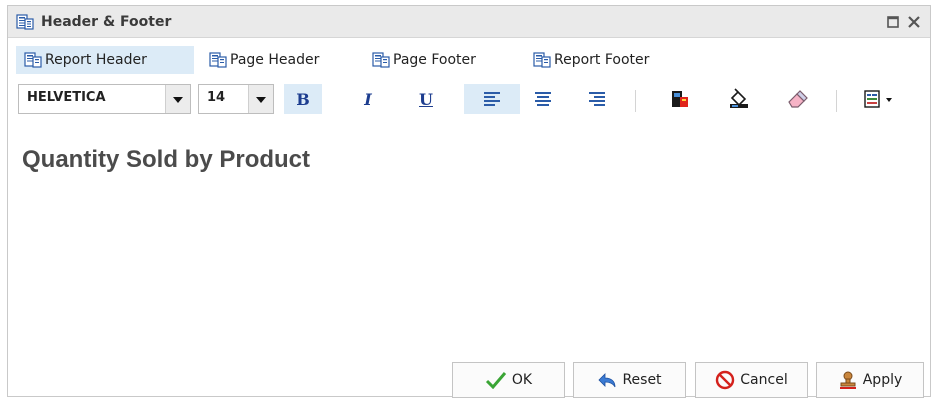 This screenshot has height=401, width=935. What do you see at coordinates (872, 99) in the screenshot?
I see `insert-field-icon` at bounding box center [872, 99].